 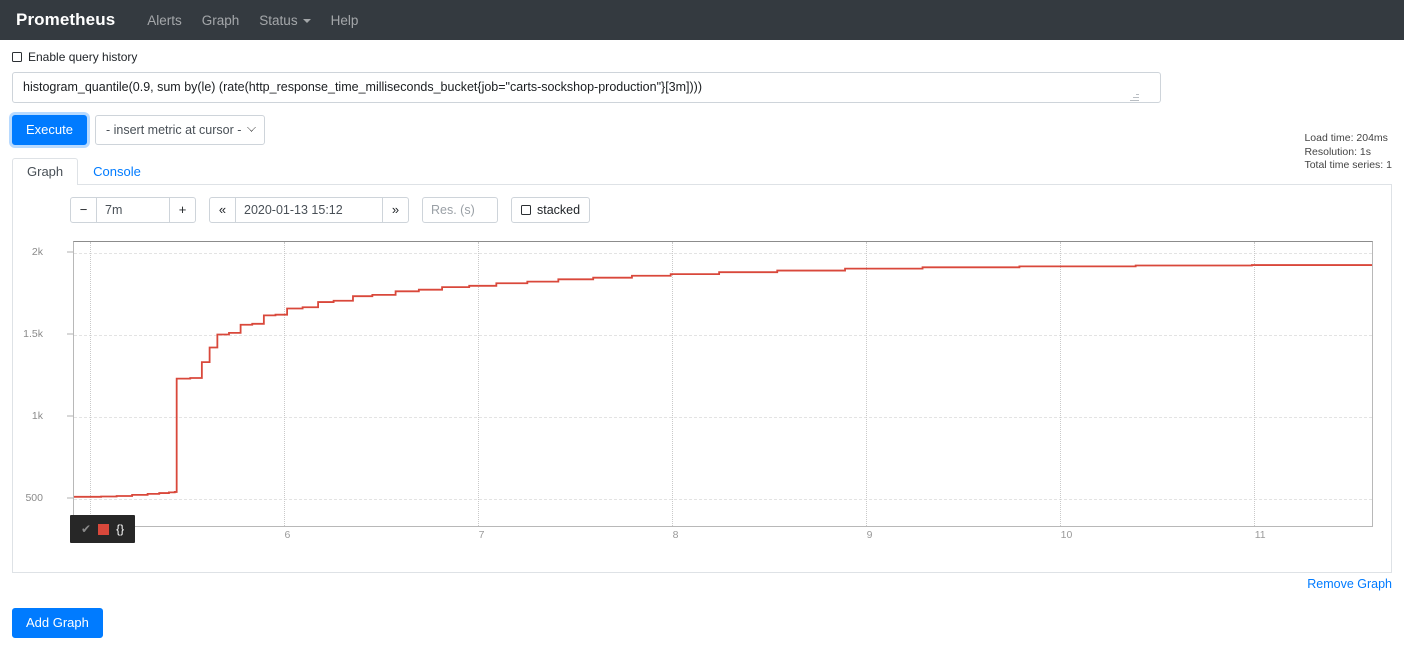 I want to click on x-axis-tick-label: 9, so click(x=869, y=535).